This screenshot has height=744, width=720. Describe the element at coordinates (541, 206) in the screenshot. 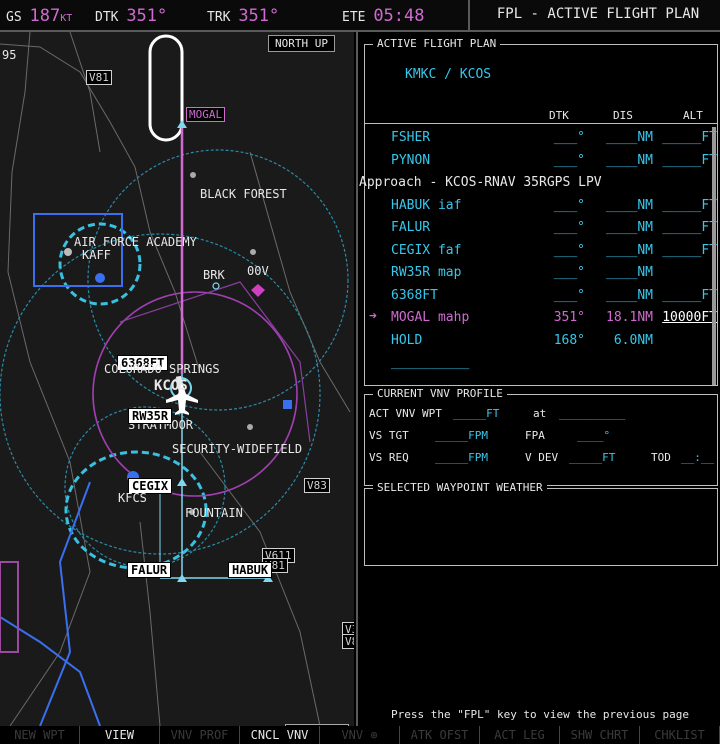

I see `fpl-row-habuk: HABUK iaf ___° ____NM _____FT` at that location.